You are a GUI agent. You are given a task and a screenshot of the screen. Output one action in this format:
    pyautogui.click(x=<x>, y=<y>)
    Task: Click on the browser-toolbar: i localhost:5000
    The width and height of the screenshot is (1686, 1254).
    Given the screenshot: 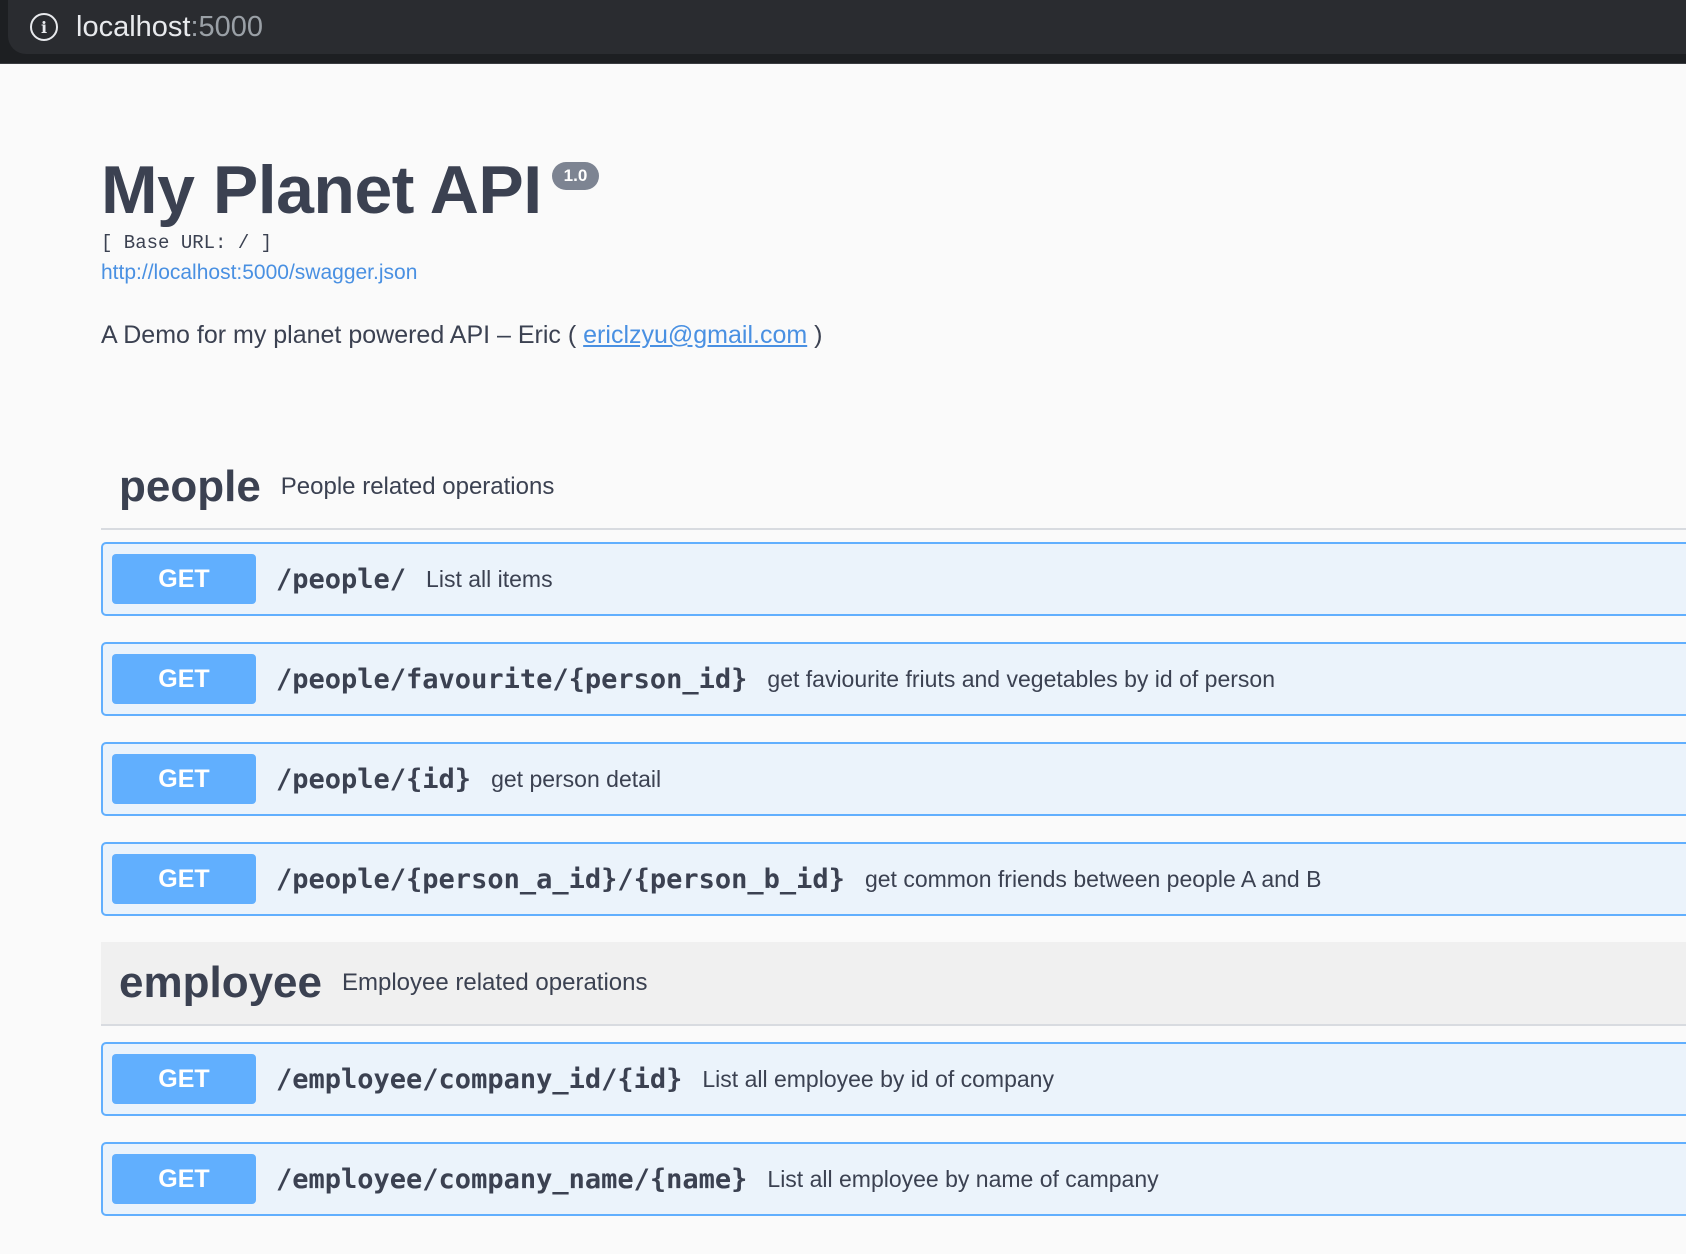 What is the action you would take?
    pyautogui.click(x=843, y=32)
    